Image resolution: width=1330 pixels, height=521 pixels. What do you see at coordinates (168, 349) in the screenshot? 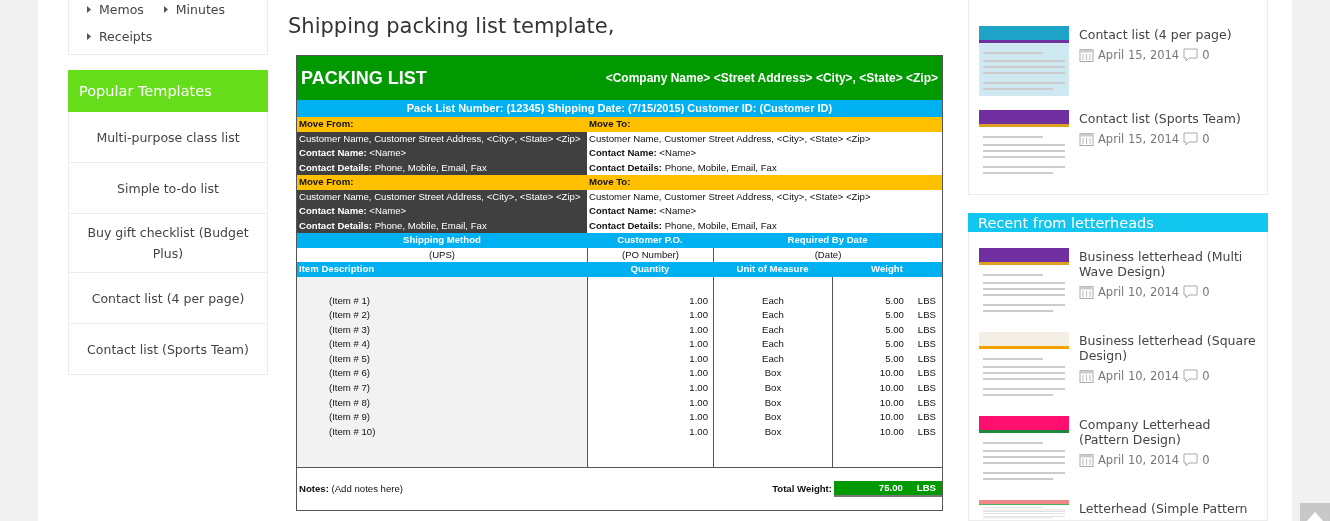
I see `template-link: Contact list (Sports Team)` at bounding box center [168, 349].